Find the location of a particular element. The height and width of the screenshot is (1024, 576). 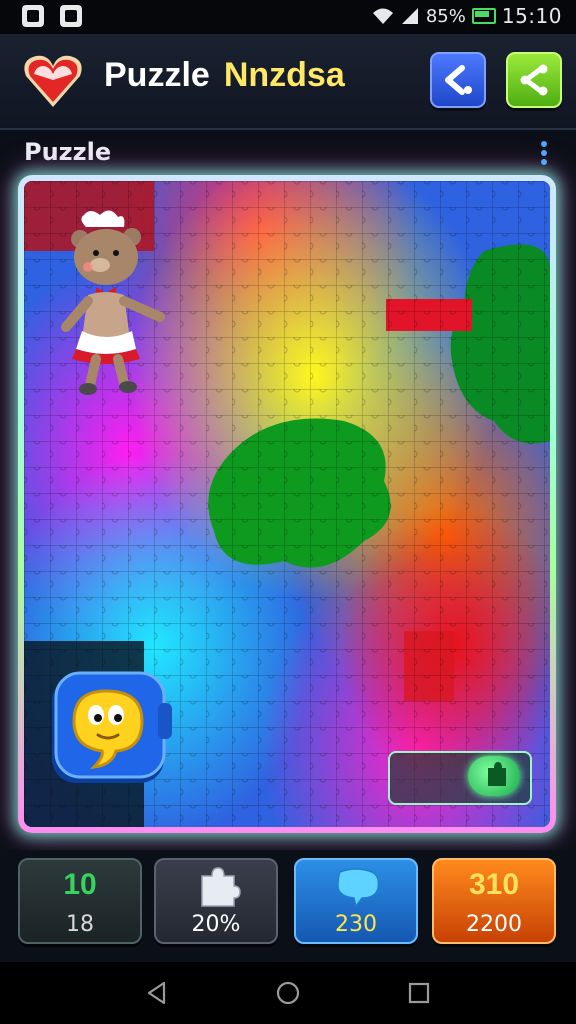

stat-value-bottom: 18 is located at coordinates (80, 924).